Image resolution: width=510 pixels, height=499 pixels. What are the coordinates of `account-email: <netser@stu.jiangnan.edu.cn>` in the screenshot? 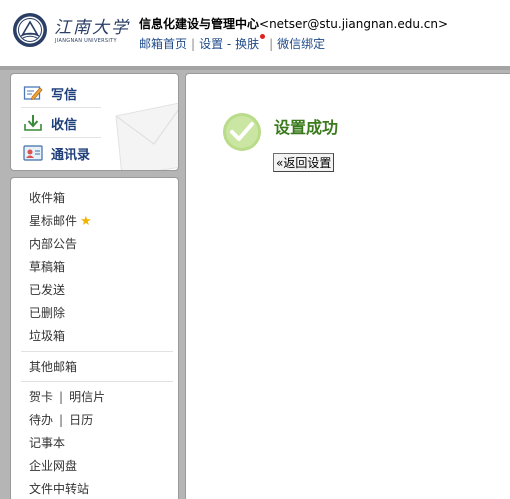 It's located at (354, 24).